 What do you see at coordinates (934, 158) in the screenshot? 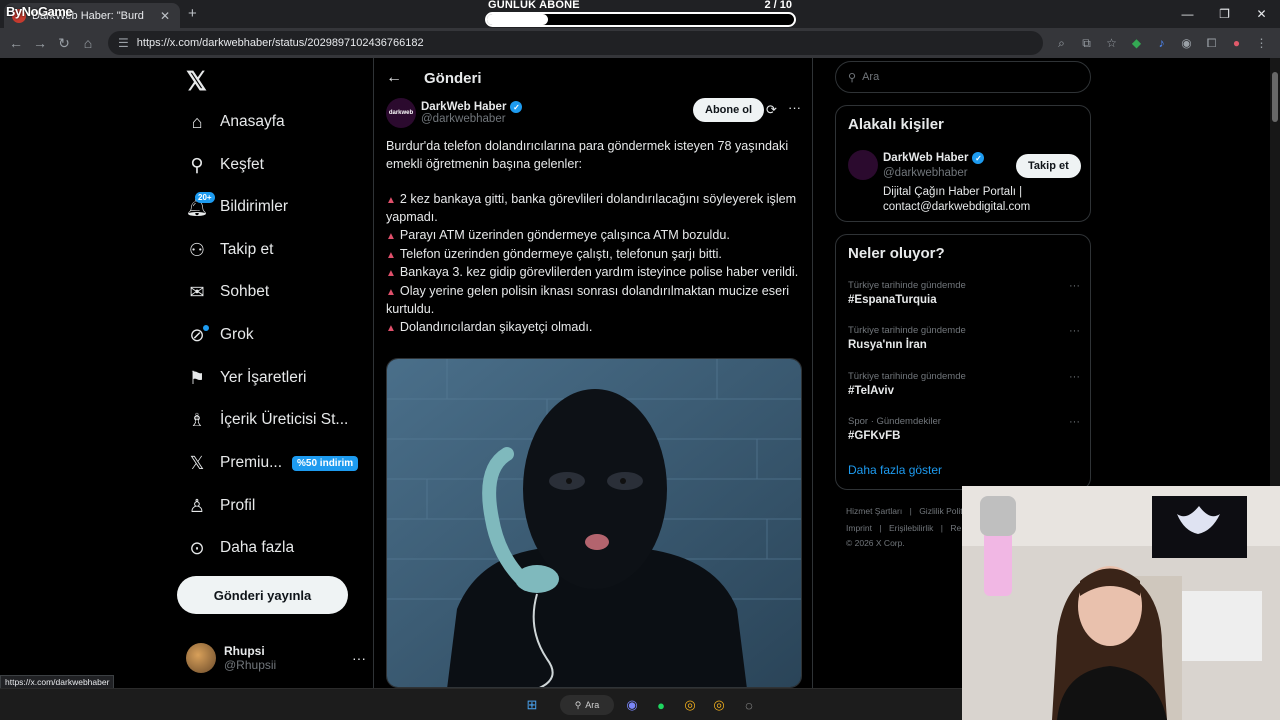
I see `related-name-row: DarkWeb Haber ✓` at bounding box center [934, 158].